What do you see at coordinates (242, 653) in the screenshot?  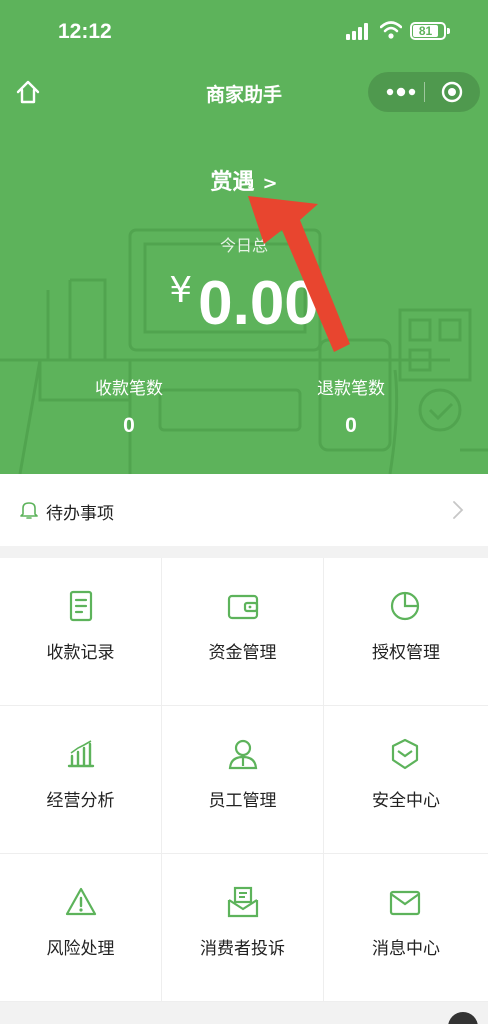 I see `grid-item-label: 资金管理` at bounding box center [242, 653].